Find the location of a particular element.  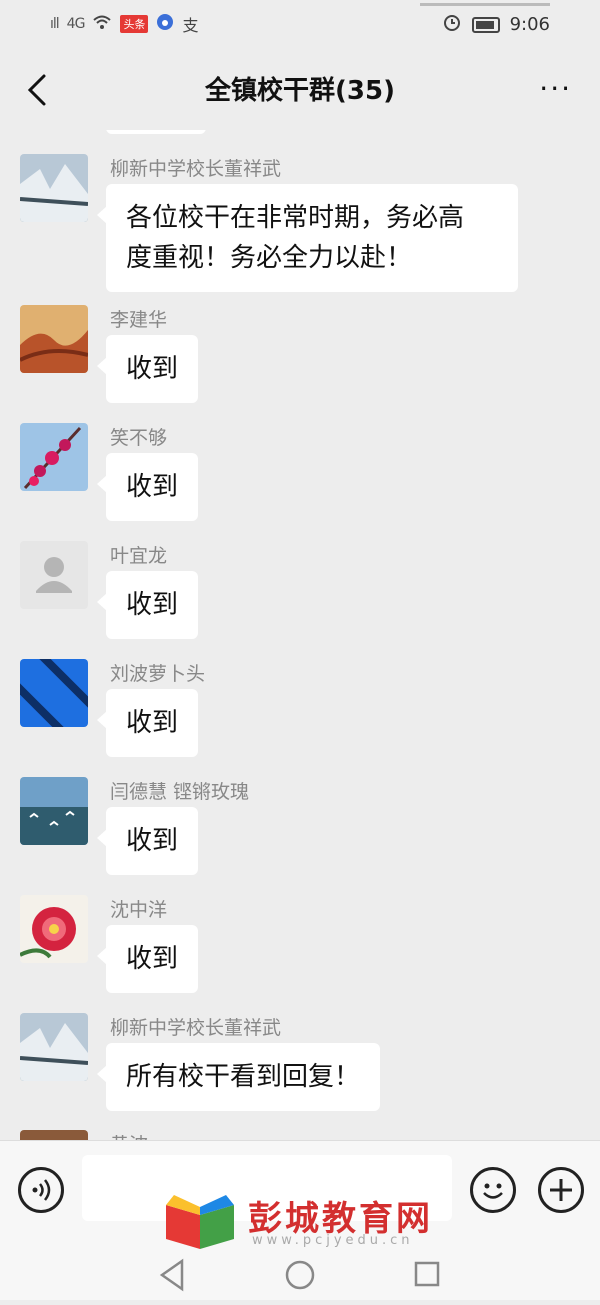

great-wall-painting-avatar is located at coordinates (54, 339).